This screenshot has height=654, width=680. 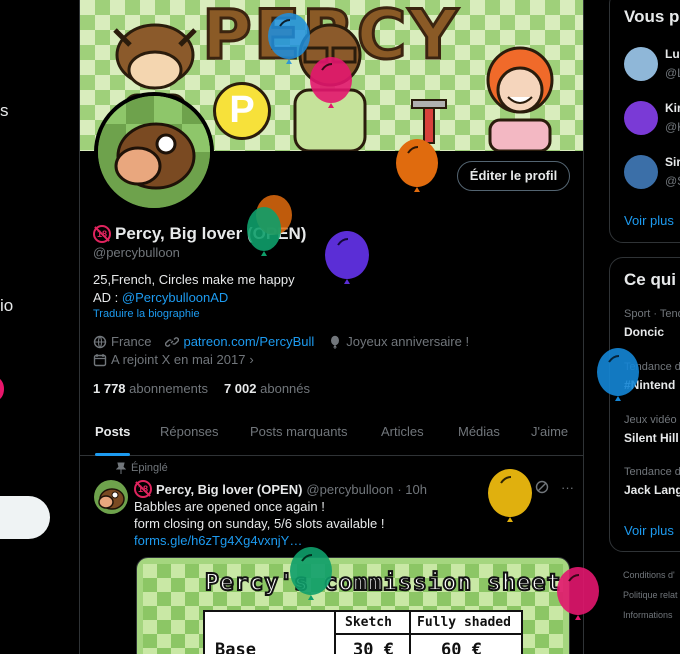 I want to click on footer-link: Politique relat, so click(x=650, y=595).